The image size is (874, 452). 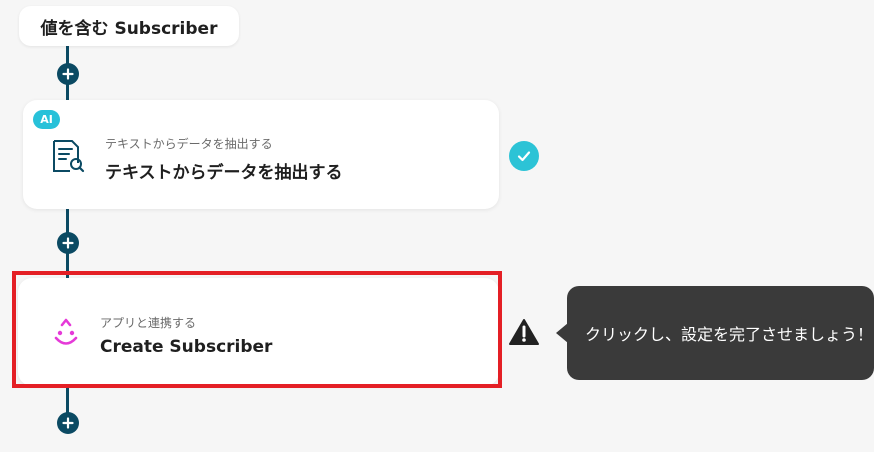 I want to click on step-card-extract-text: テキストからデータを抽出する テキストからデータを抽出する, so click(x=261, y=154).